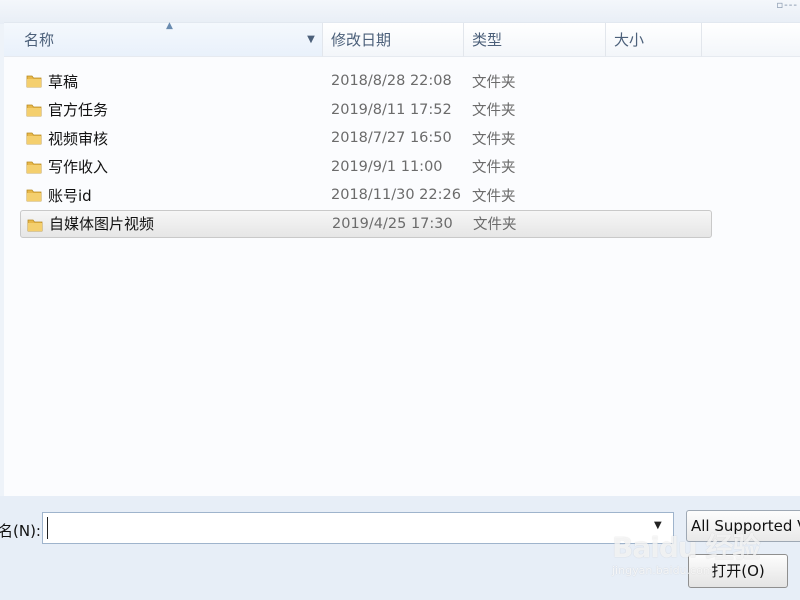 This screenshot has height=600, width=800. Describe the element at coordinates (78, 167) in the screenshot. I see `file-name: 写作收入` at that location.